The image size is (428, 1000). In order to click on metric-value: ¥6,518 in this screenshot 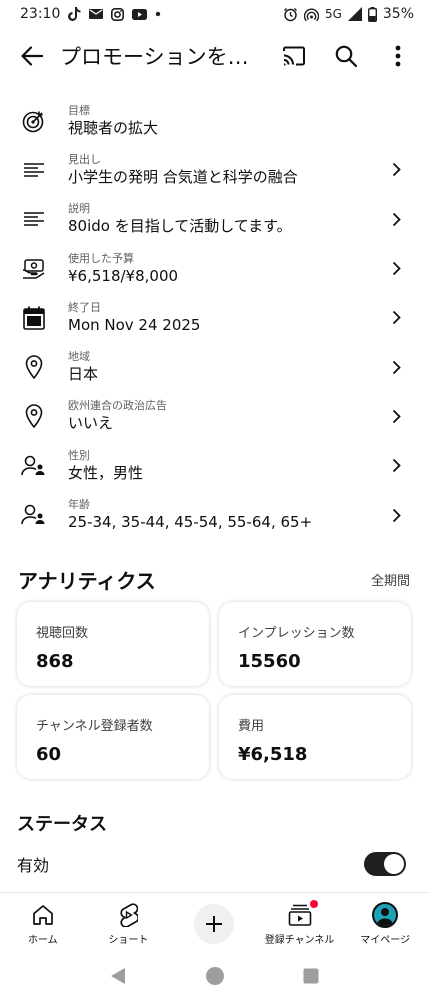, I will do `click(273, 754)`.